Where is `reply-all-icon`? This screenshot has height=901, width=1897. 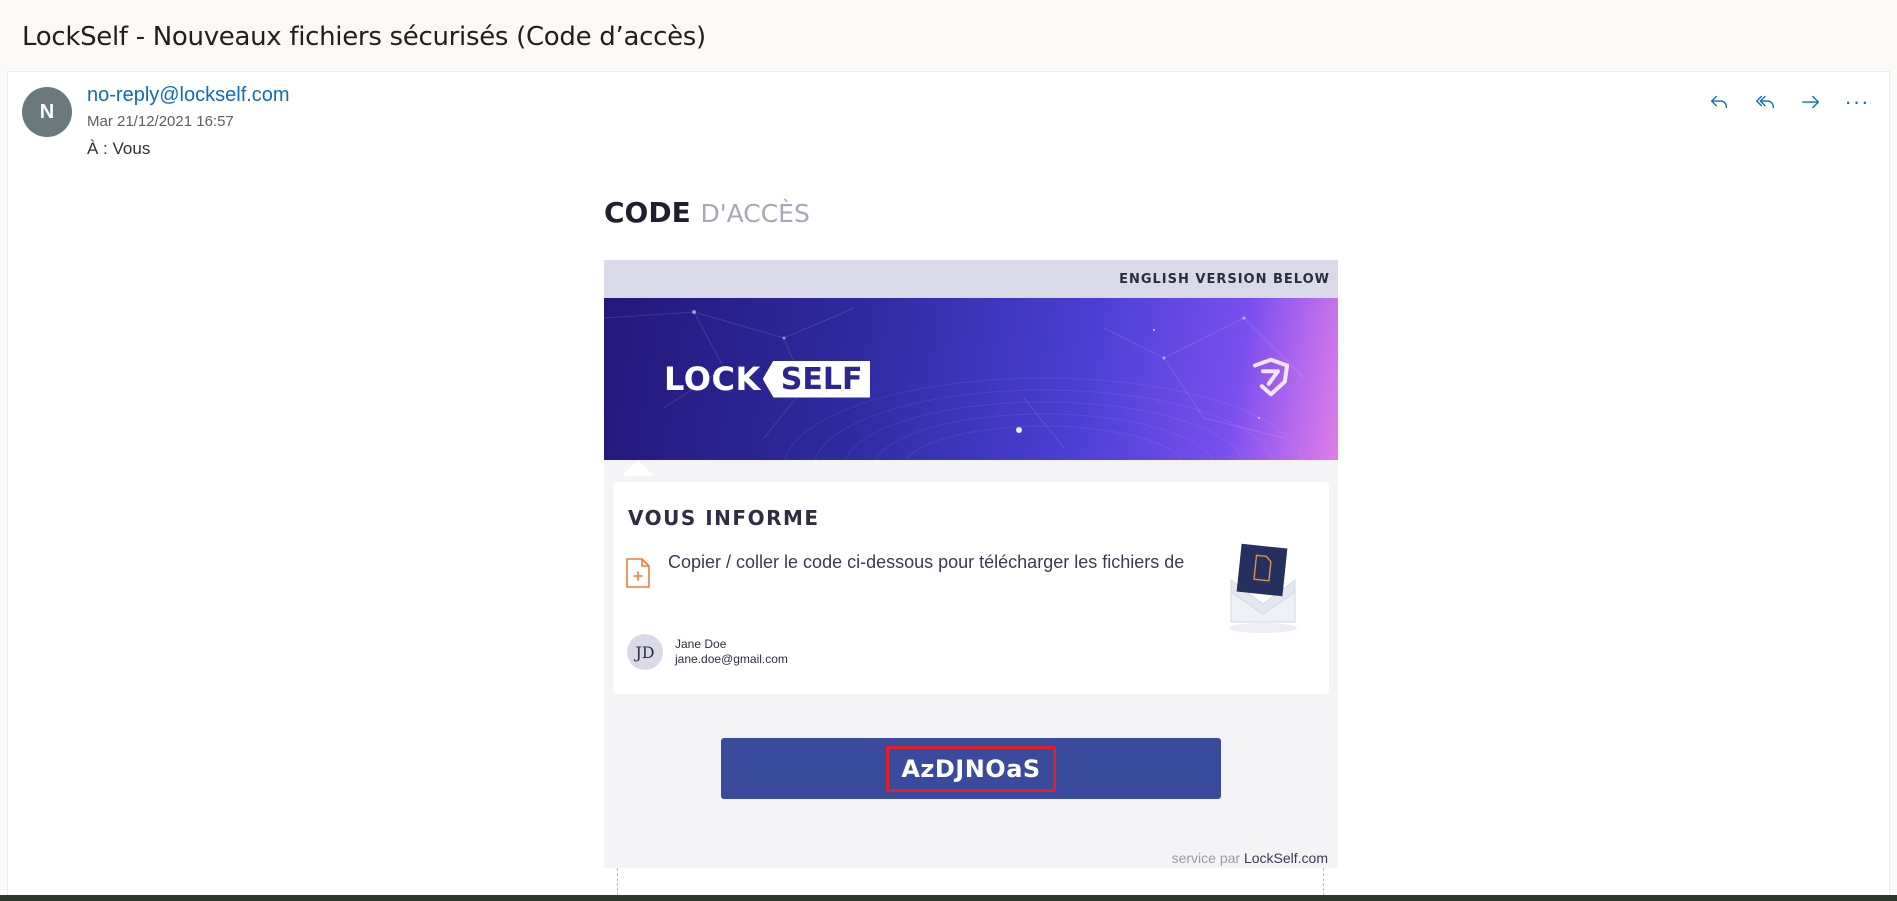
reply-all-icon is located at coordinates (1765, 102).